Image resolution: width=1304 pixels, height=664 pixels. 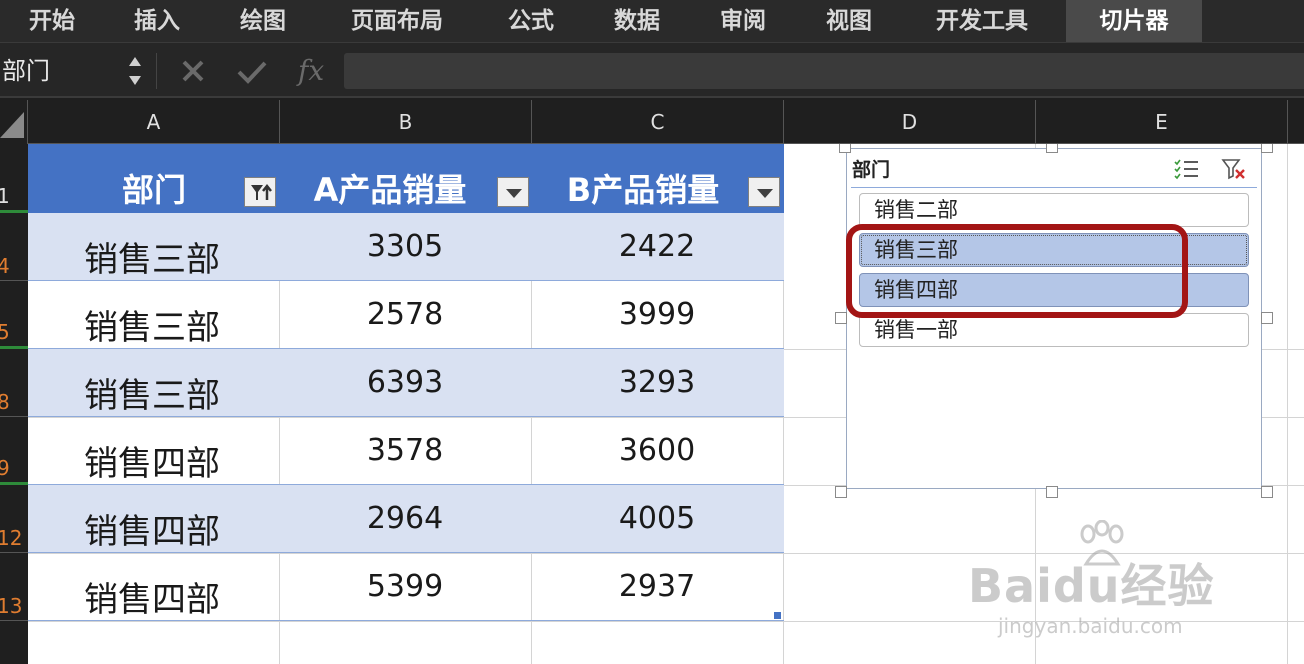 I want to click on table-header-row: 部门 A产品销量 B产品销量, so click(x=406, y=178).